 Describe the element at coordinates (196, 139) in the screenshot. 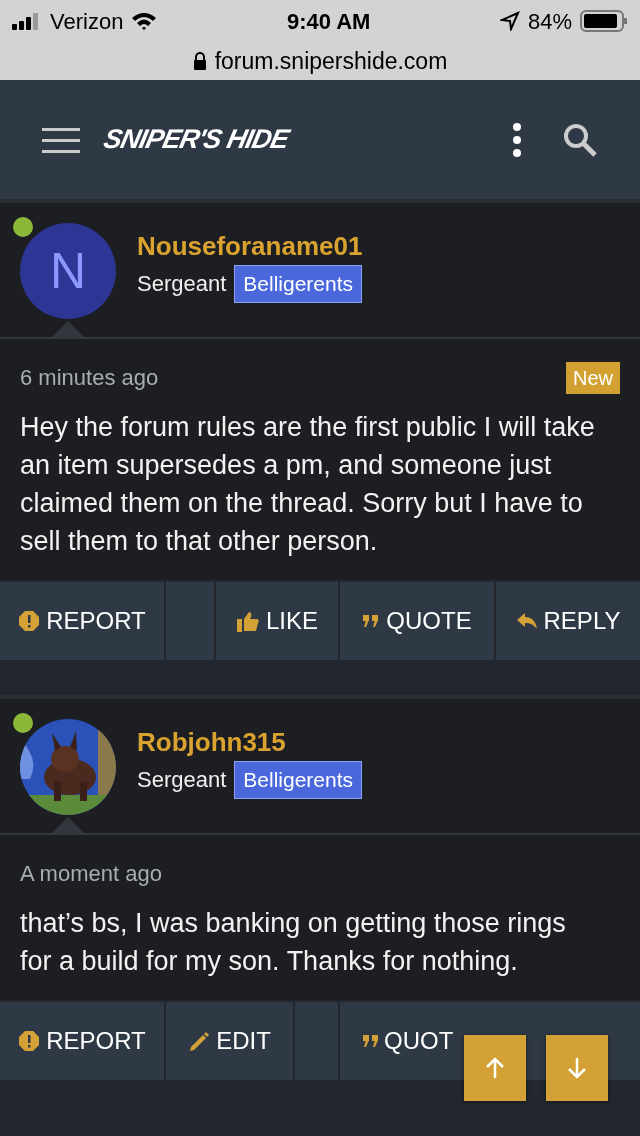

I see `site-logo: SNIPER'S HIDE` at that location.